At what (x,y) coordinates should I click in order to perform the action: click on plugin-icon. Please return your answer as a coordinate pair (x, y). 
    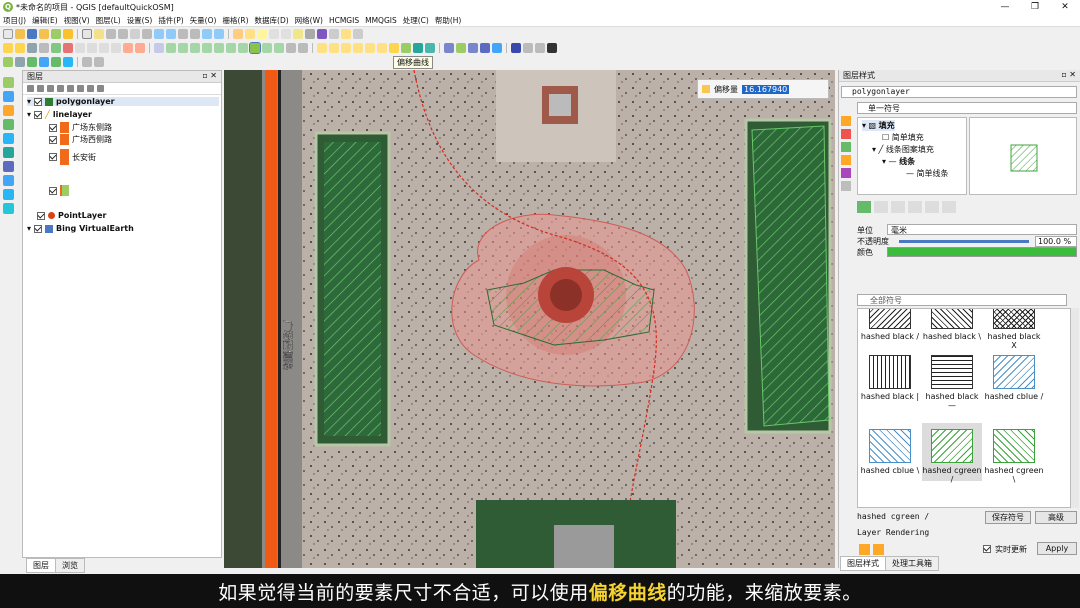
    Looking at the image, I should click on (473, 48).